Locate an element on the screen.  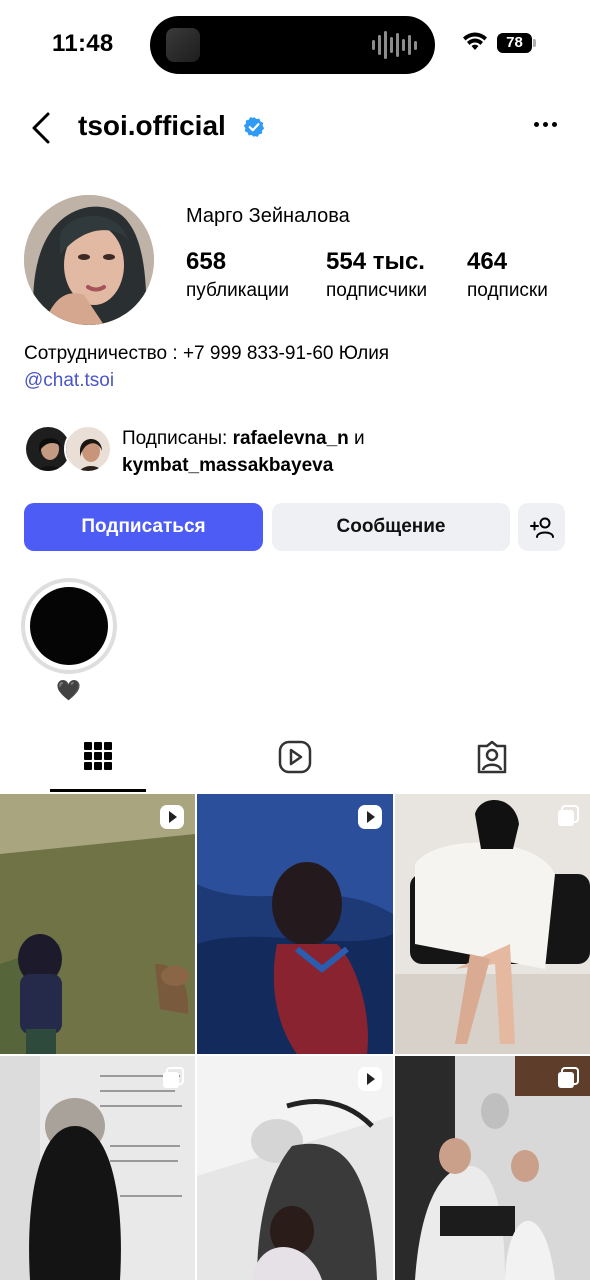
follow-button: Подписаться is located at coordinates (143, 527).